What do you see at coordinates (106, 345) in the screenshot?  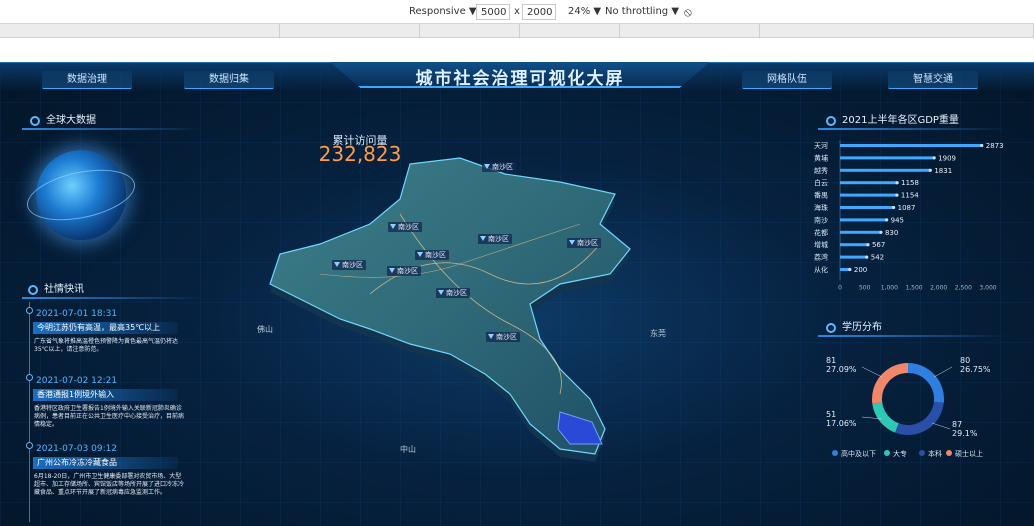 I see `news-body: 广东省气象将推高温橙色预警降为黄色最高气温仍将达35℃以上，请注意防范。` at bounding box center [106, 345].